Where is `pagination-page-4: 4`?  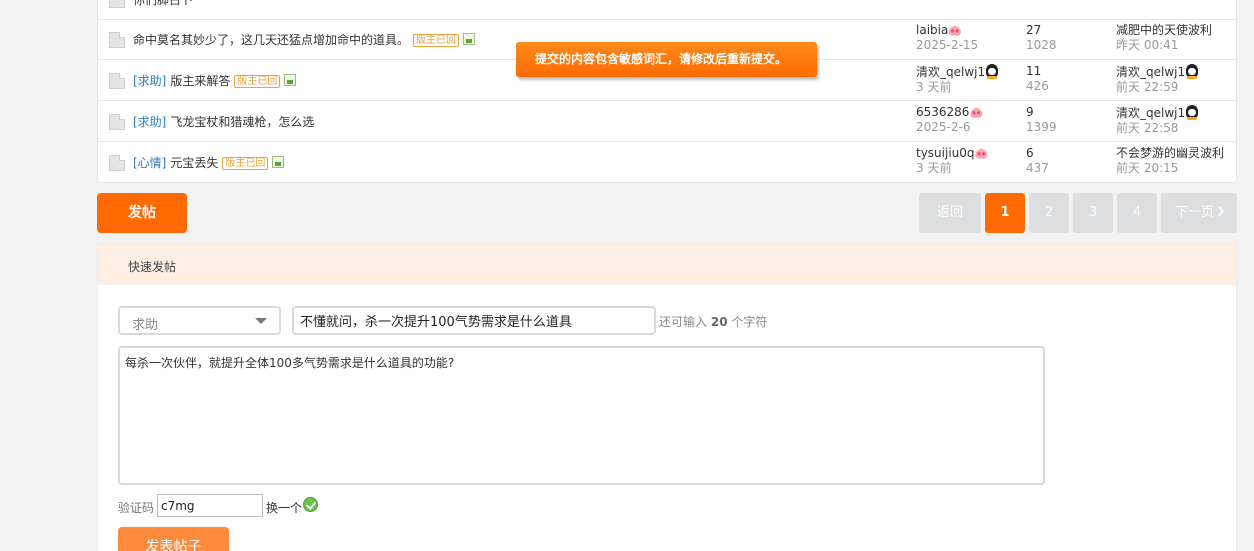 pagination-page-4: 4 is located at coordinates (1137, 213).